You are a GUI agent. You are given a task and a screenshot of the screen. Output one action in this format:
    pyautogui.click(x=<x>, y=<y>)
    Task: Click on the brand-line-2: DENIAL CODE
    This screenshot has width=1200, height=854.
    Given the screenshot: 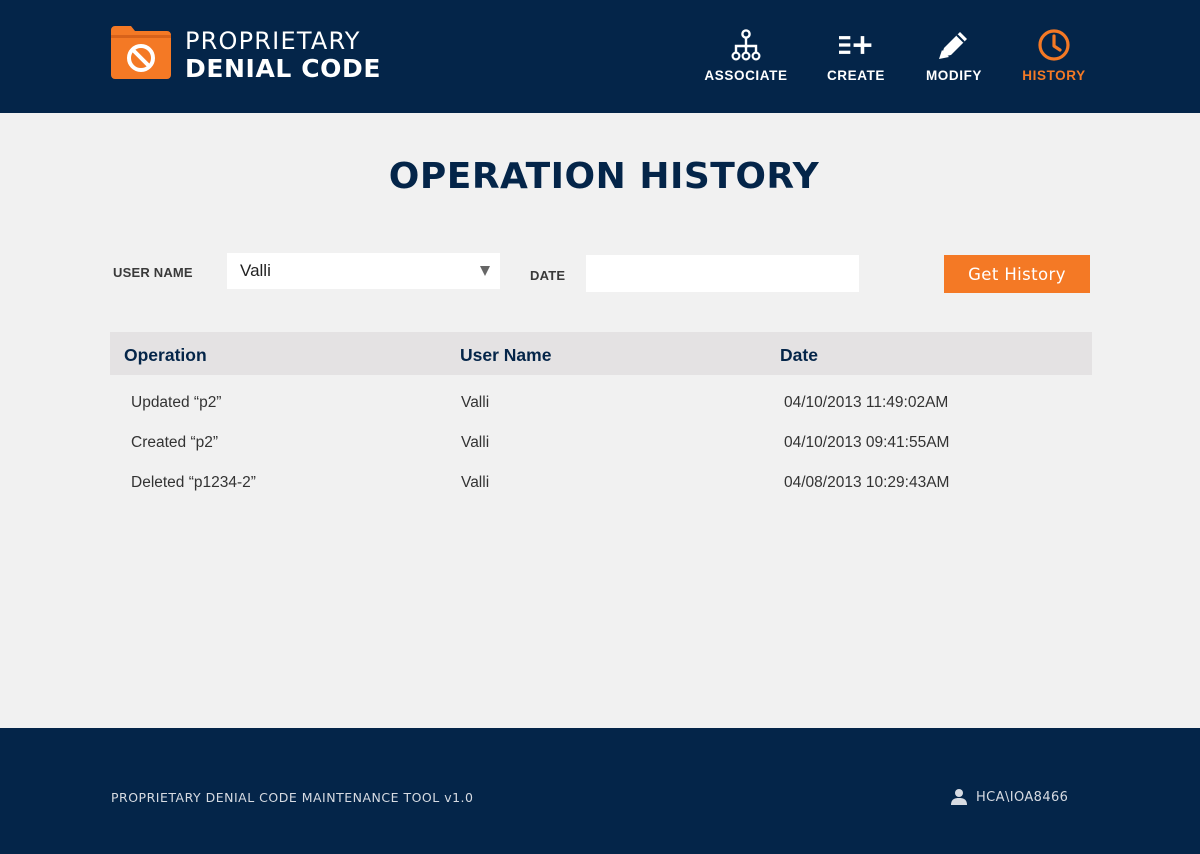 What is the action you would take?
    pyautogui.click(x=283, y=68)
    